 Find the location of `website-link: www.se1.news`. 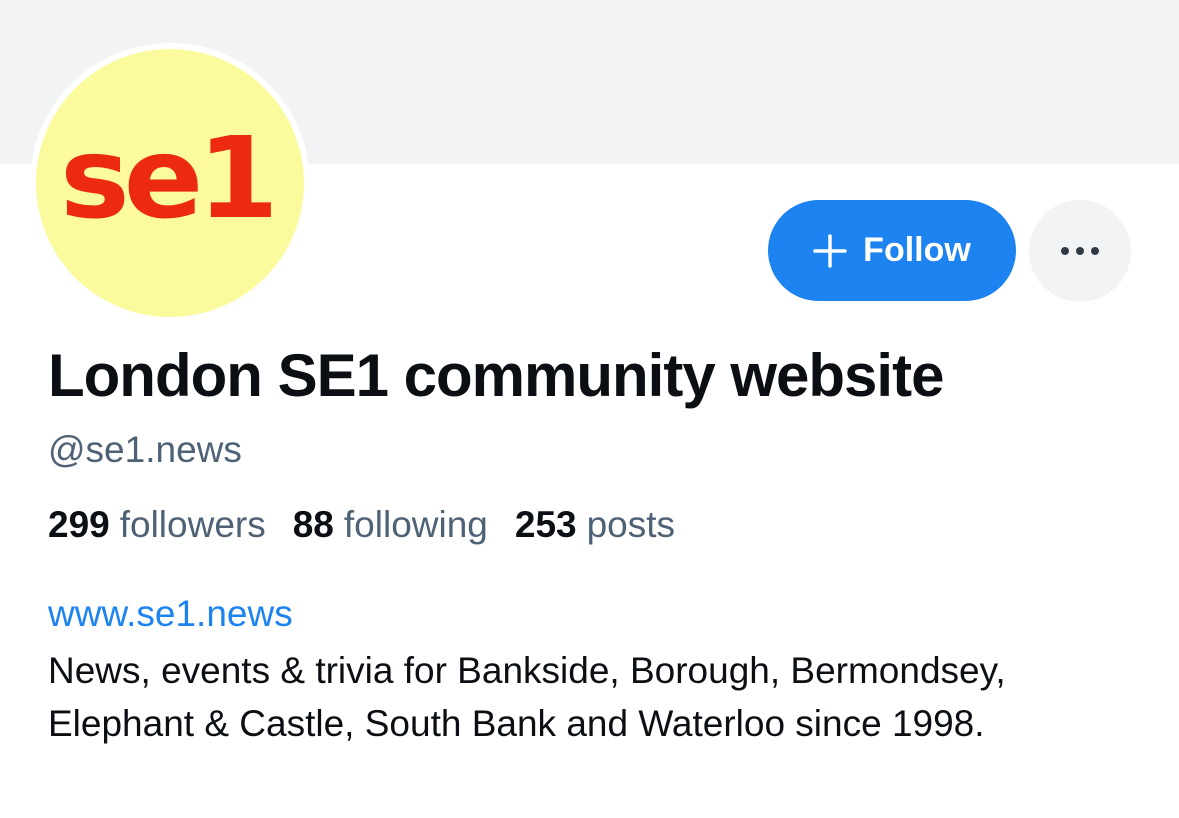

website-link: www.se1.news is located at coordinates (170, 614).